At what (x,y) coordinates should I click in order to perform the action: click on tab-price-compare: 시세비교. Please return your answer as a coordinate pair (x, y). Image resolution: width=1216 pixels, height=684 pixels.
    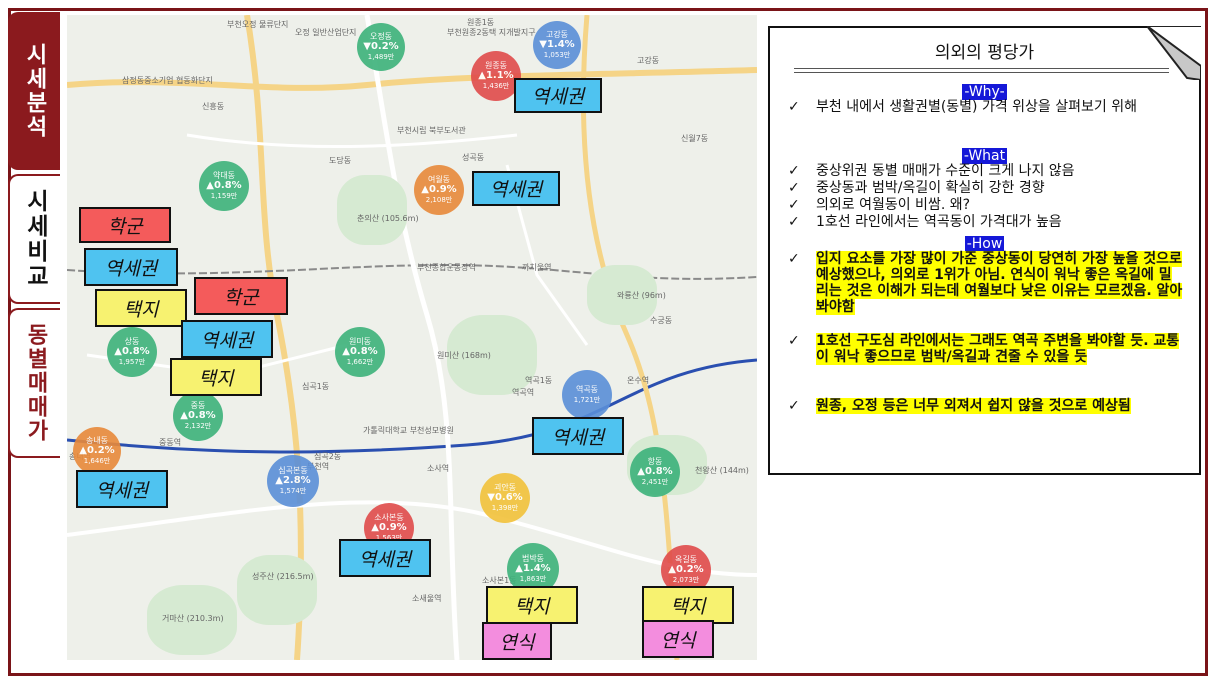
    Looking at the image, I should click on (34, 239).